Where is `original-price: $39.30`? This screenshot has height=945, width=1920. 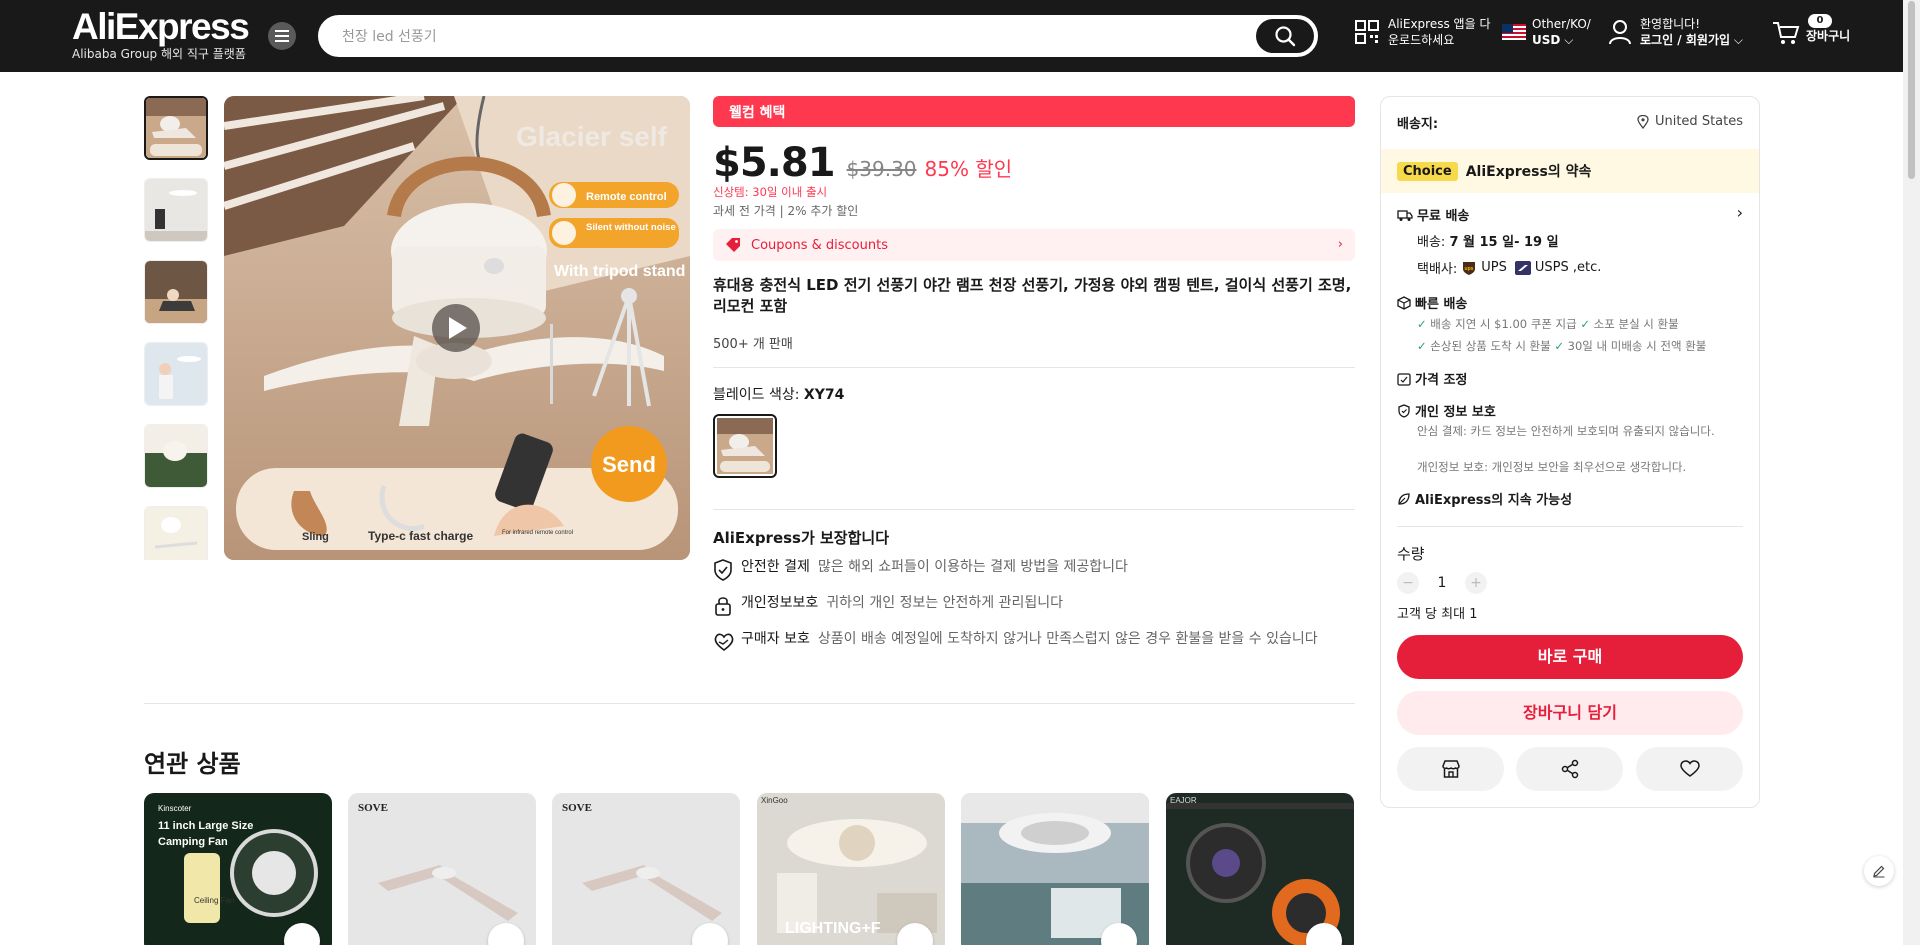
original-price: $39.30 is located at coordinates (881, 169).